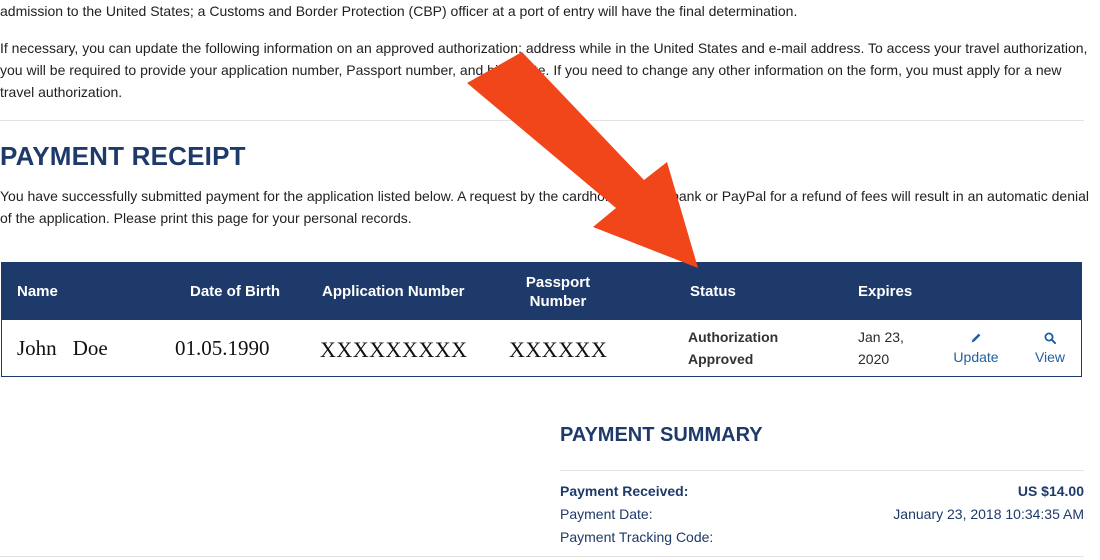 The width and height of the screenshot is (1100, 560). Describe the element at coordinates (62, 348) in the screenshot. I see `applicant-name: John Doe` at that location.